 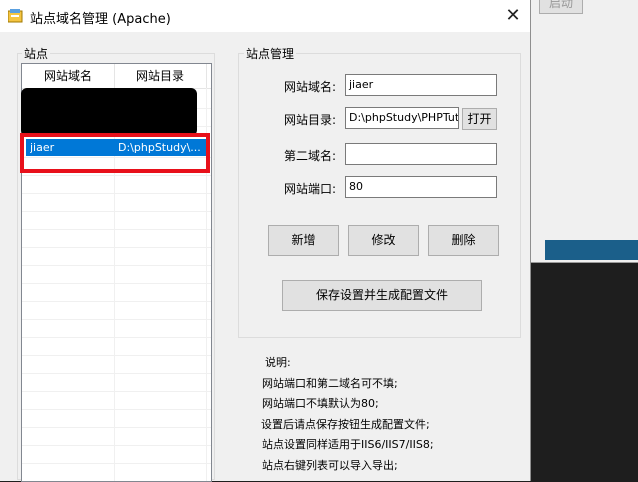 I want to click on directory-input: D:\phpStudy\PHPTutorial, so click(x=402, y=118).